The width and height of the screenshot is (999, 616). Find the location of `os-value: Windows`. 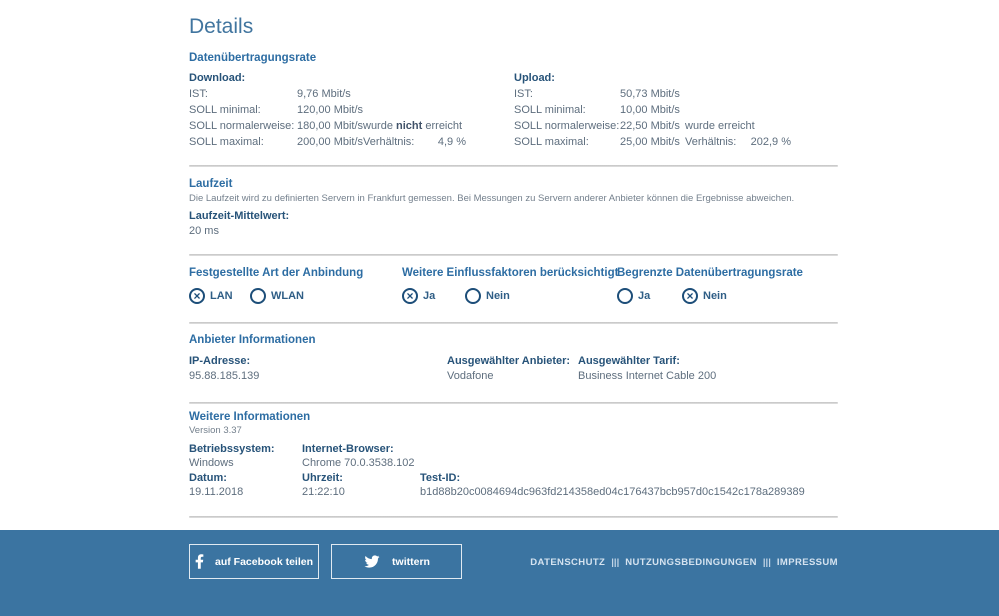

os-value: Windows is located at coordinates (211, 463).